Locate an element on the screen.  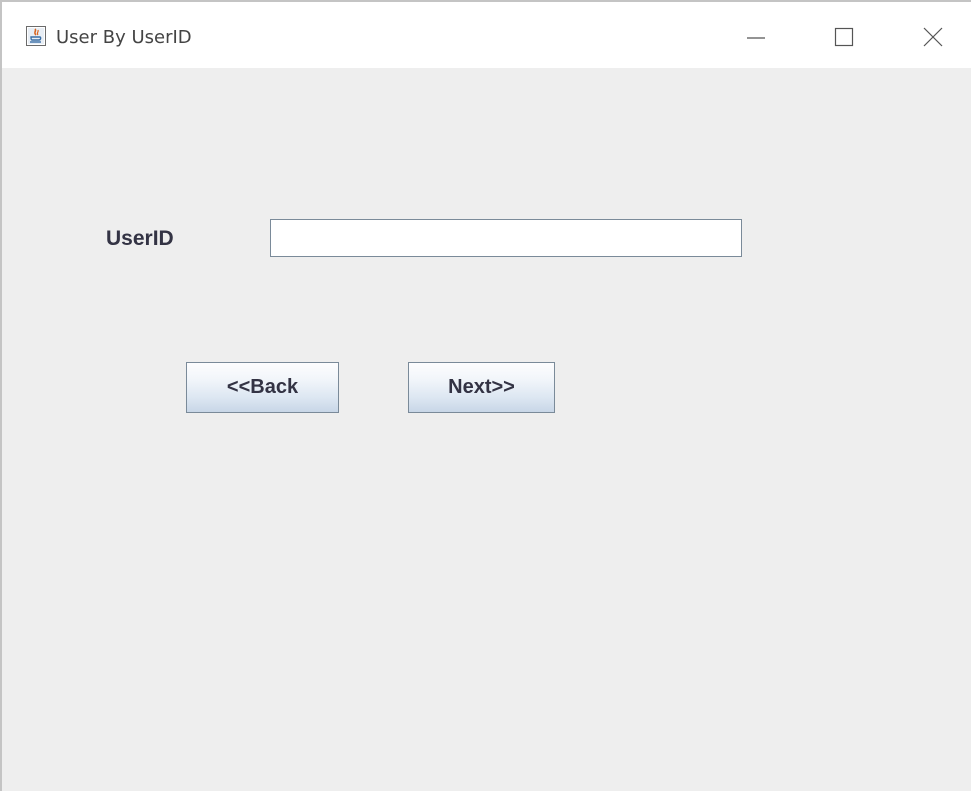
back-button: <<Back is located at coordinates (262, 387).